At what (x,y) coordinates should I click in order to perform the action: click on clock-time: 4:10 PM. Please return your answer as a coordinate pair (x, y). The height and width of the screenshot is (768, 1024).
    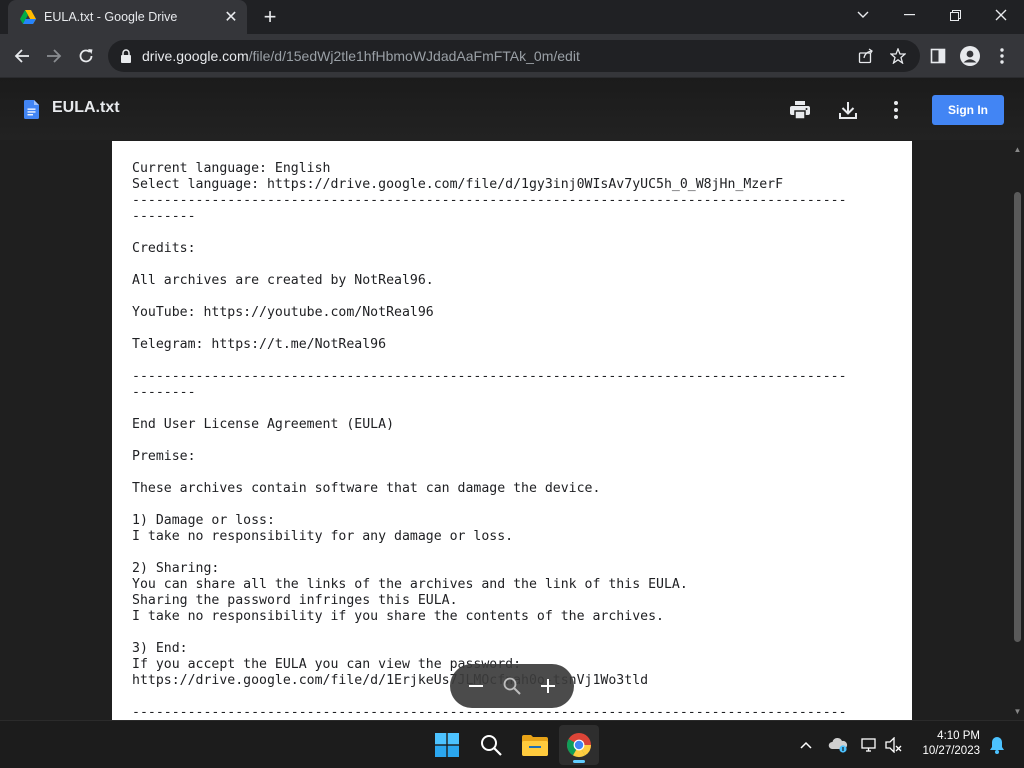
    Looking at the image, I should click on (958, 736).